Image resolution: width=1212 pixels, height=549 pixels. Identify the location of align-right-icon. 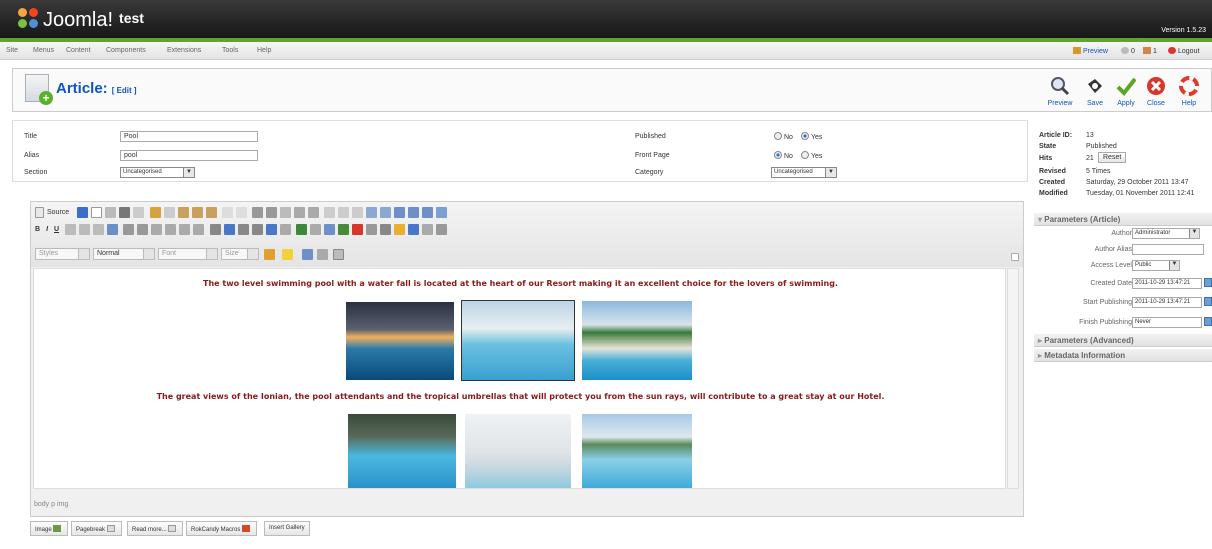
(243, 229).